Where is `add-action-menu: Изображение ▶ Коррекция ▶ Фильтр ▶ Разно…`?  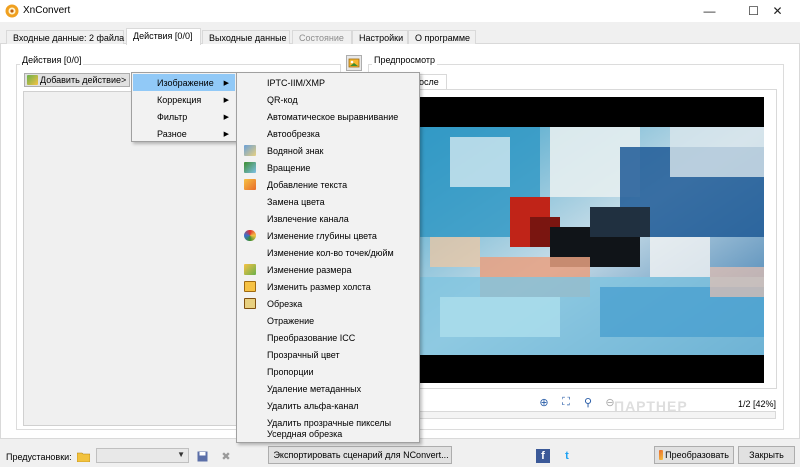
add-action-menu: Изображение ▶ Коррекция ▶ Фильтр ▶ Разно… is located at coordinates (184, 107).